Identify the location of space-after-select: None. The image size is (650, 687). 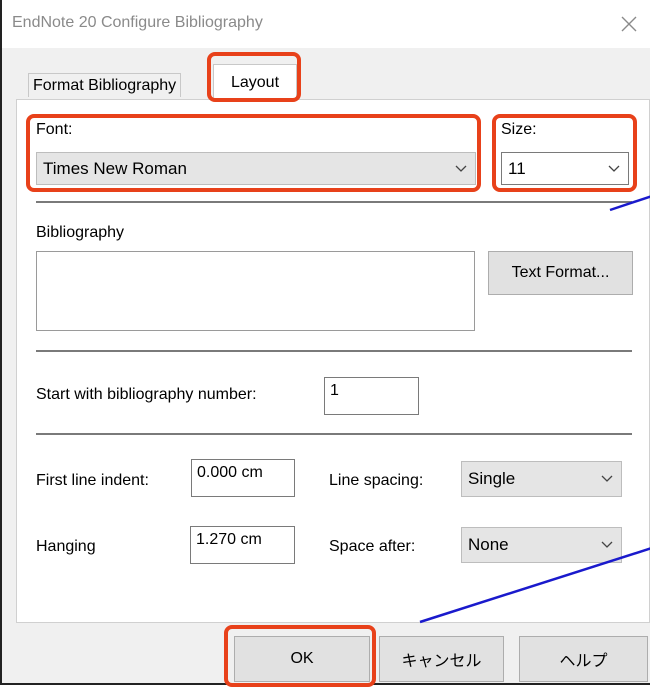
(541, 545).